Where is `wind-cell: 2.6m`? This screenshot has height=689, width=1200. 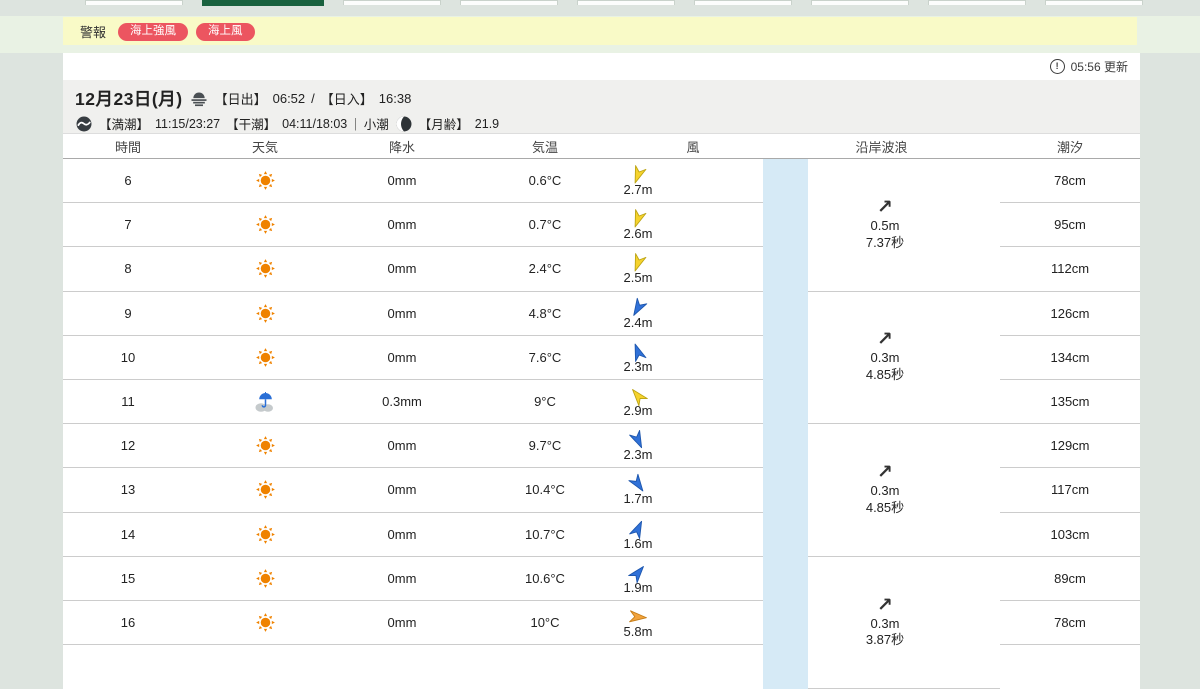
wind-cell: 2.6m is located at coordinates (693, 225).